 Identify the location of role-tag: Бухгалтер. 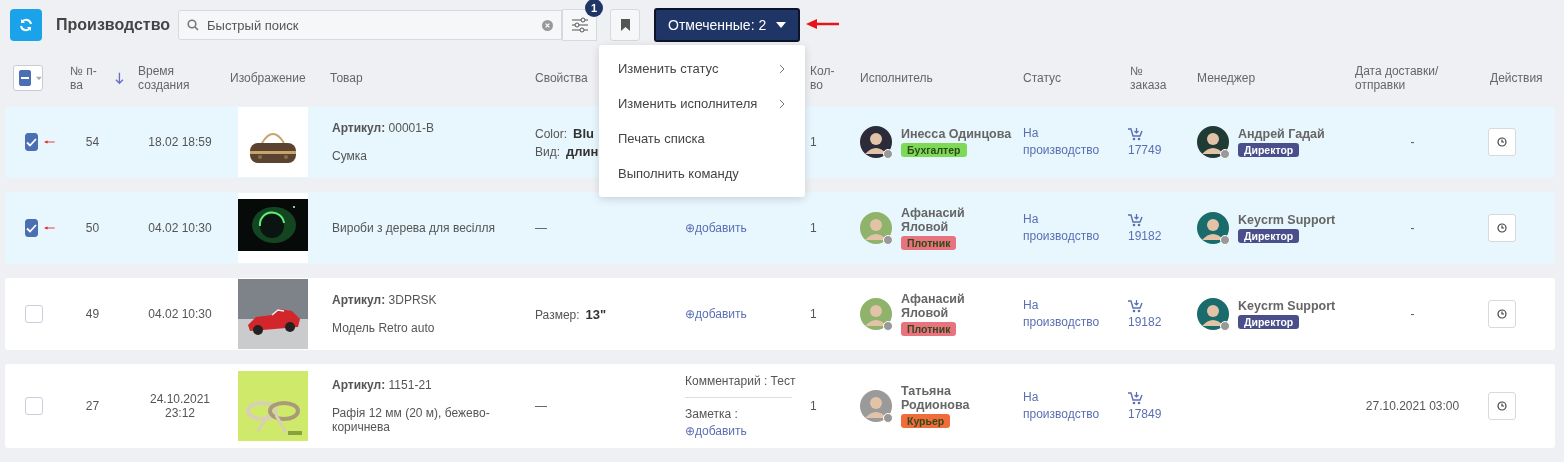
(934, 150).